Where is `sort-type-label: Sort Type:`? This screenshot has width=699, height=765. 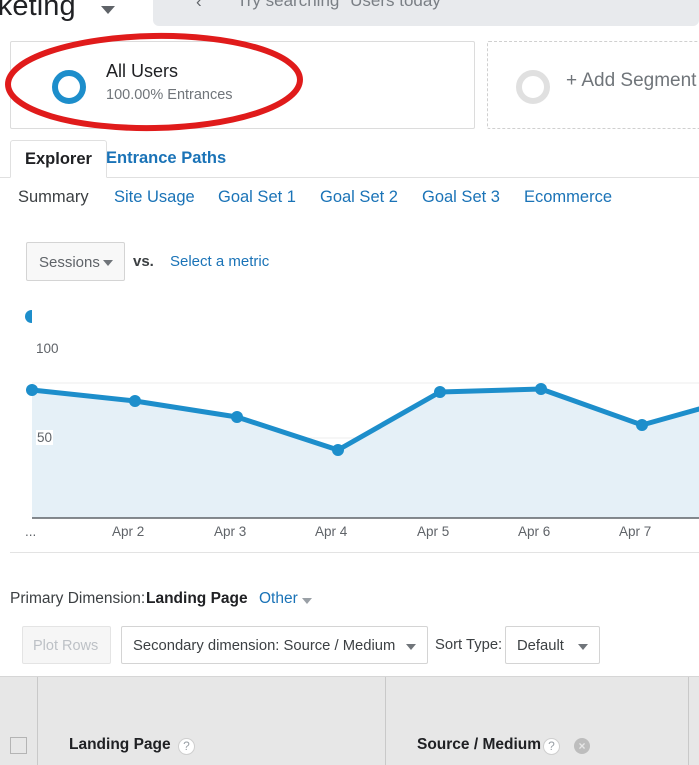 sort-type-label: Sort Type: is located at coordinates (469, 645).